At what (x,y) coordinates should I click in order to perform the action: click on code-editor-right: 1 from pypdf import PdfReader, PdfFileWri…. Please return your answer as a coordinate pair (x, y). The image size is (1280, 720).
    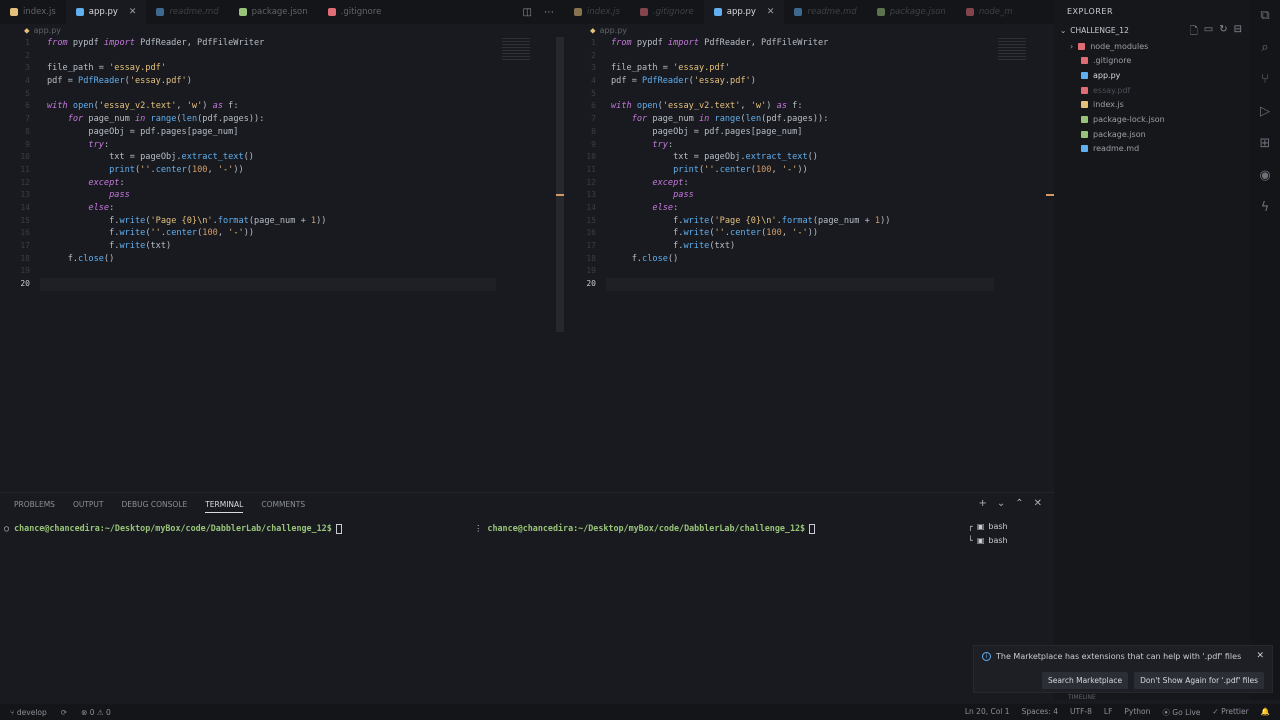
    Looking at the image, I should click on (810, 164).